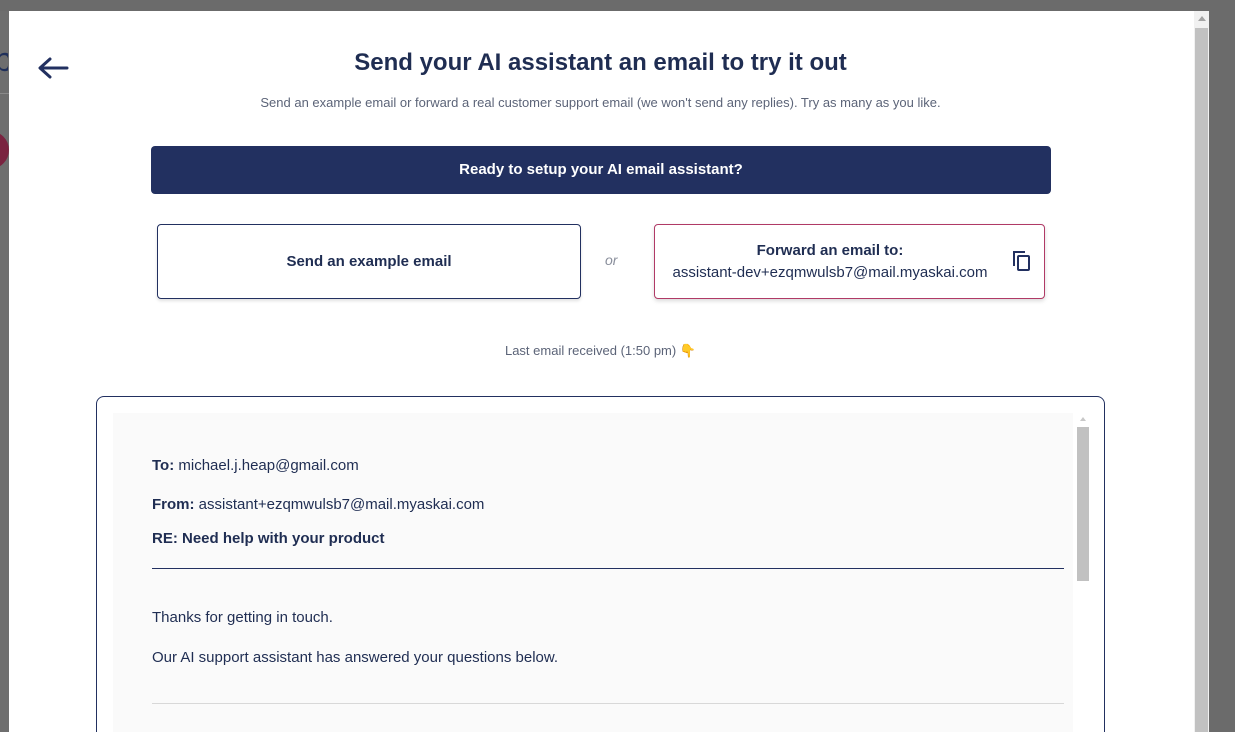 This screenshot has width=1235, height=732. I want to click on email-subject: RE: Need help with your product, so click(268, 538).